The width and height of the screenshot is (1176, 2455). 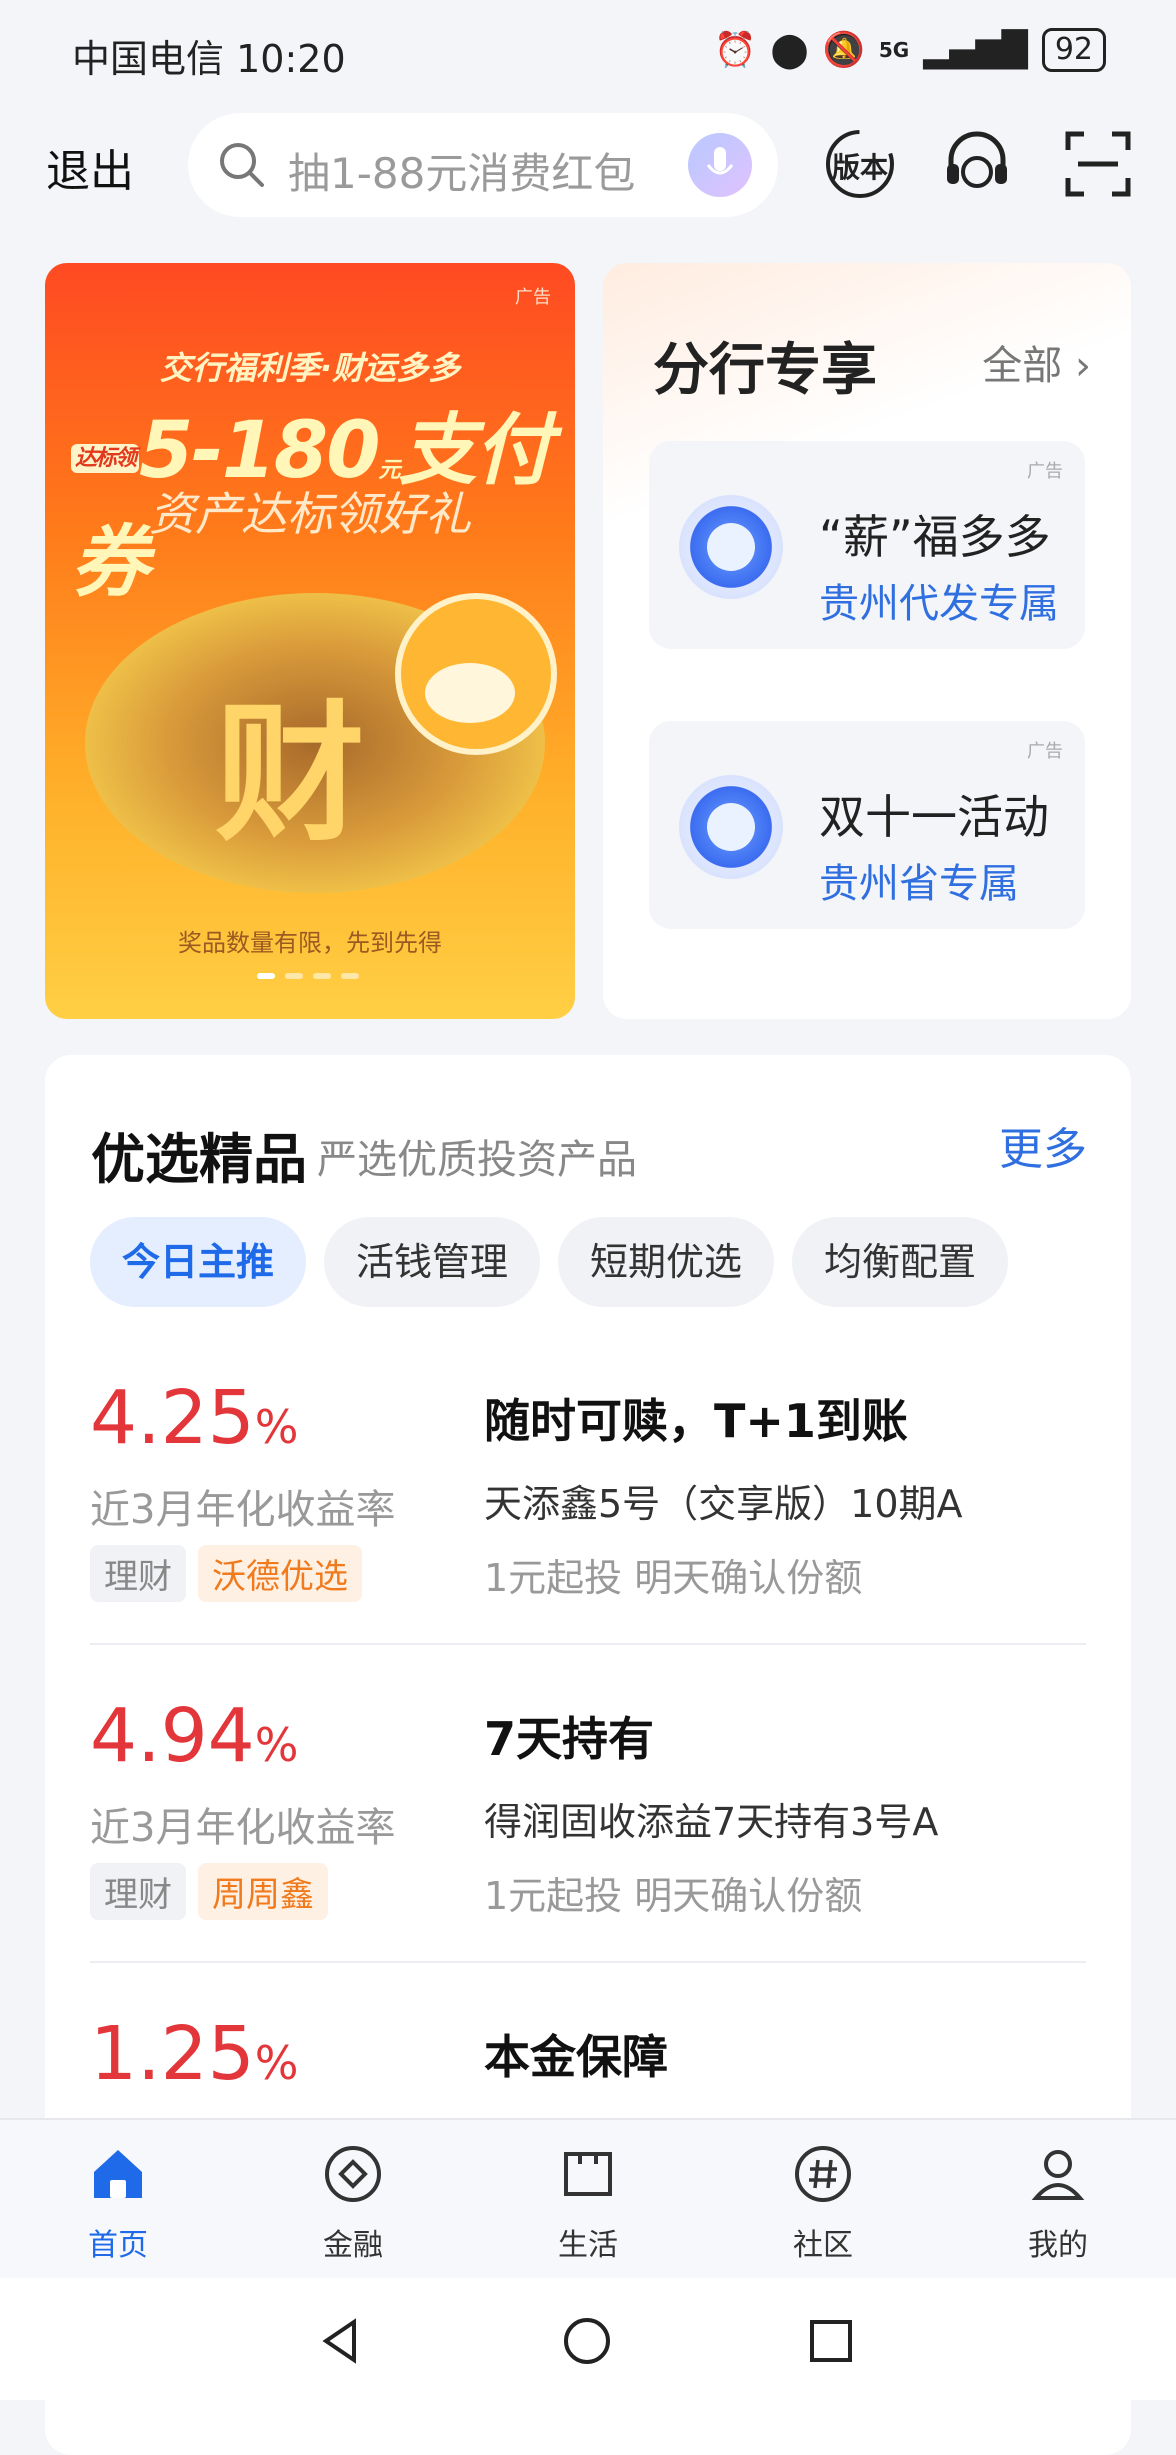 I want to click on nav-label: 首页, so click(x=118, y=2245).